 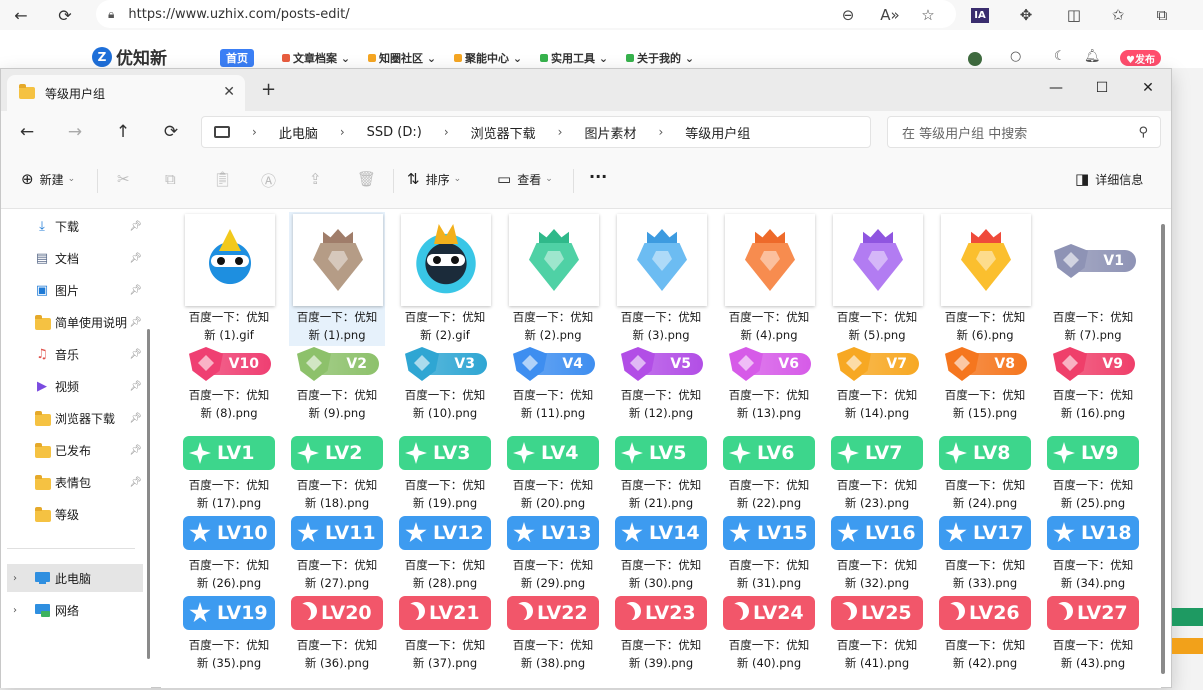 I want to click on dark-mode-icon: ☾, so click(x=1060, y=56).